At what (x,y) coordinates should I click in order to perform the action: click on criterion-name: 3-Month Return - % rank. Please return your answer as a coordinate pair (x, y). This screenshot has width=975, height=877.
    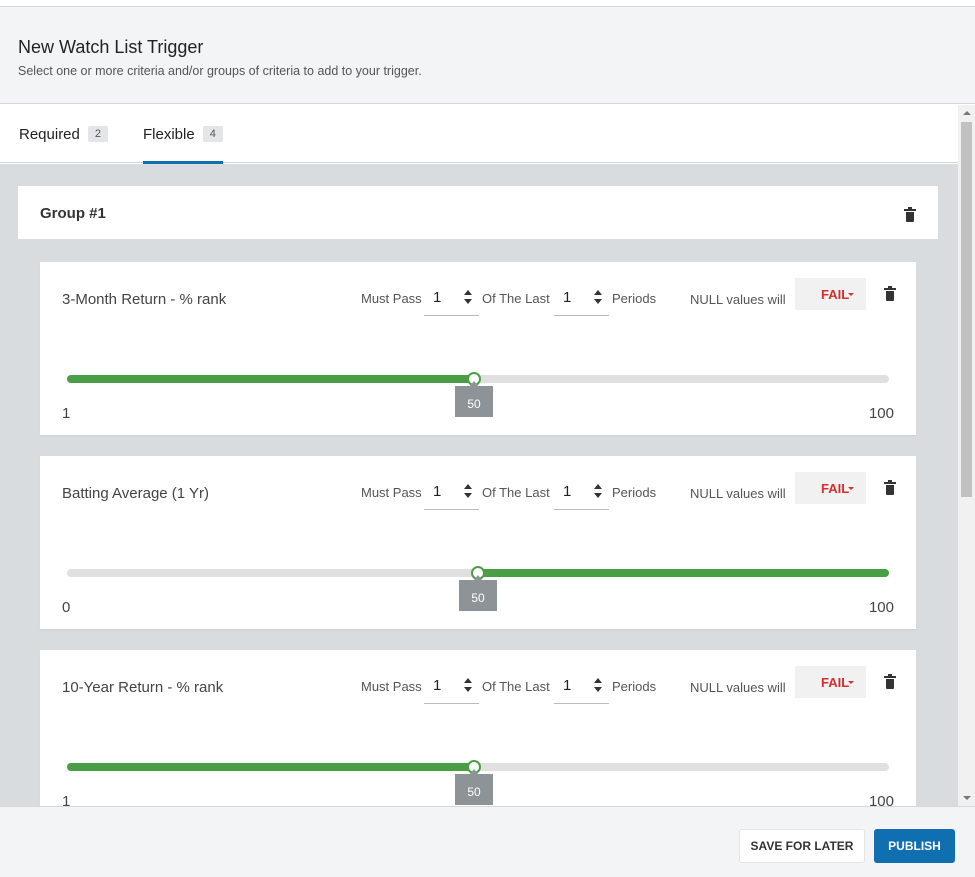
    Looking at the image, I should click on (144, 299).